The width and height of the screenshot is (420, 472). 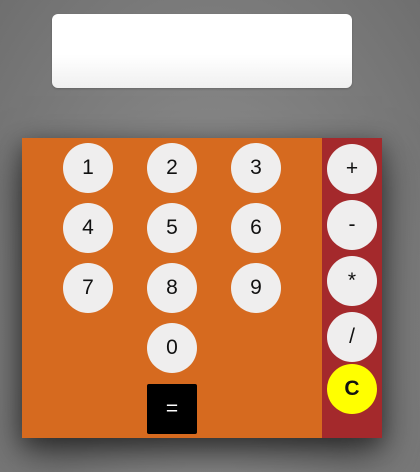 What do you see at coordinates (256, 228) in the screenshot?
I see `digit-6-button: 6` at bounding box center [256, 228].